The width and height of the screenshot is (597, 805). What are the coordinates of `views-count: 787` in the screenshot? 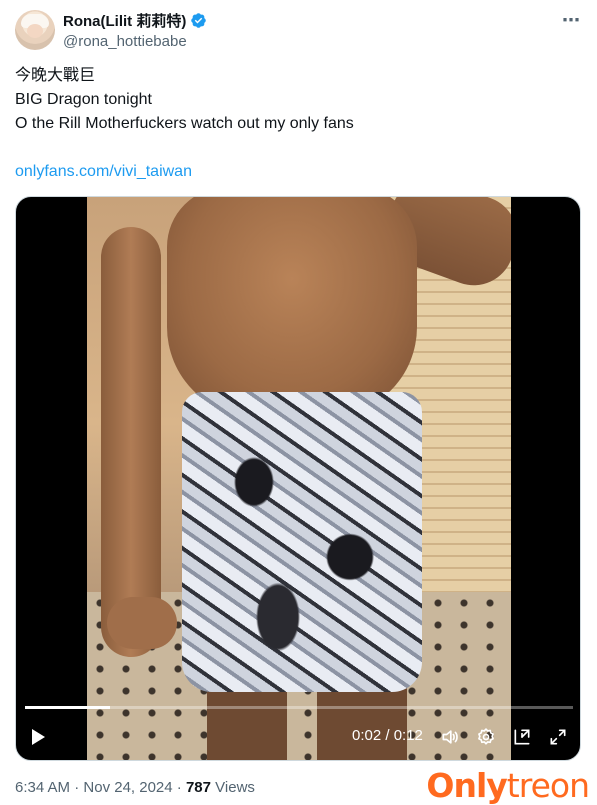 It's located at (198, 787).